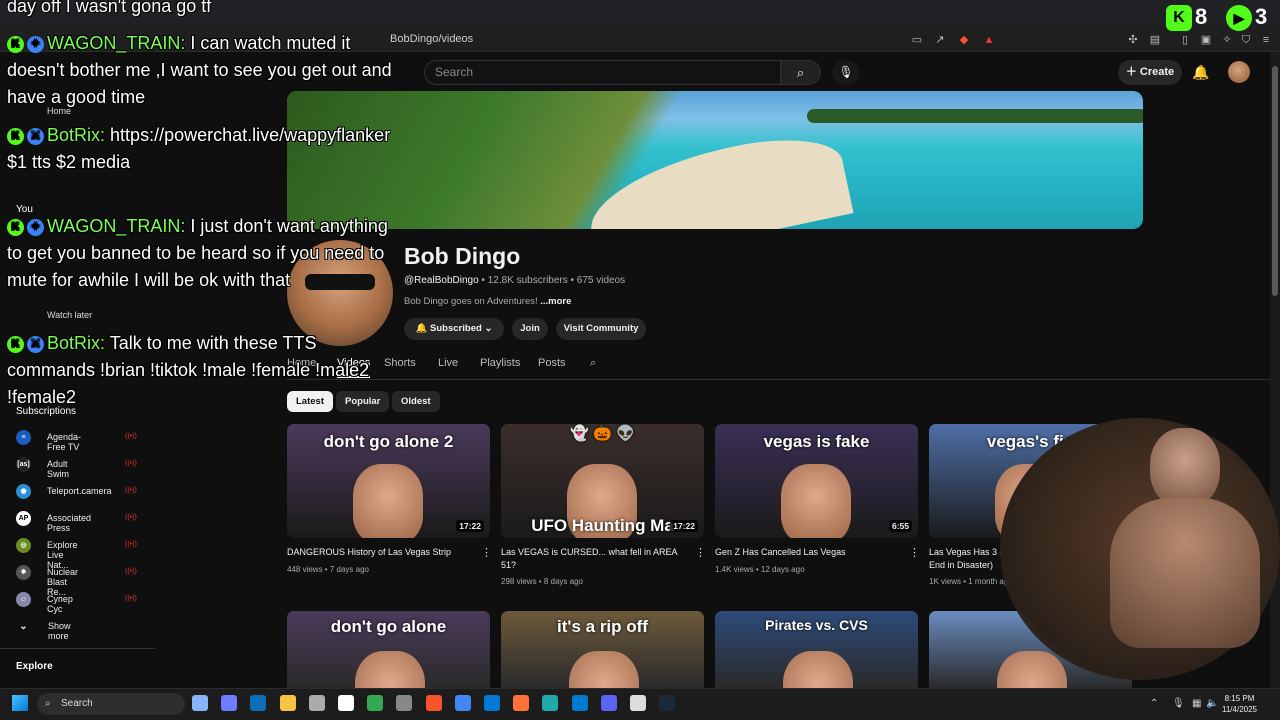  Describe the element at coordinates (20, 703) in the screenshot. I see `windows-start-icon` at that location.